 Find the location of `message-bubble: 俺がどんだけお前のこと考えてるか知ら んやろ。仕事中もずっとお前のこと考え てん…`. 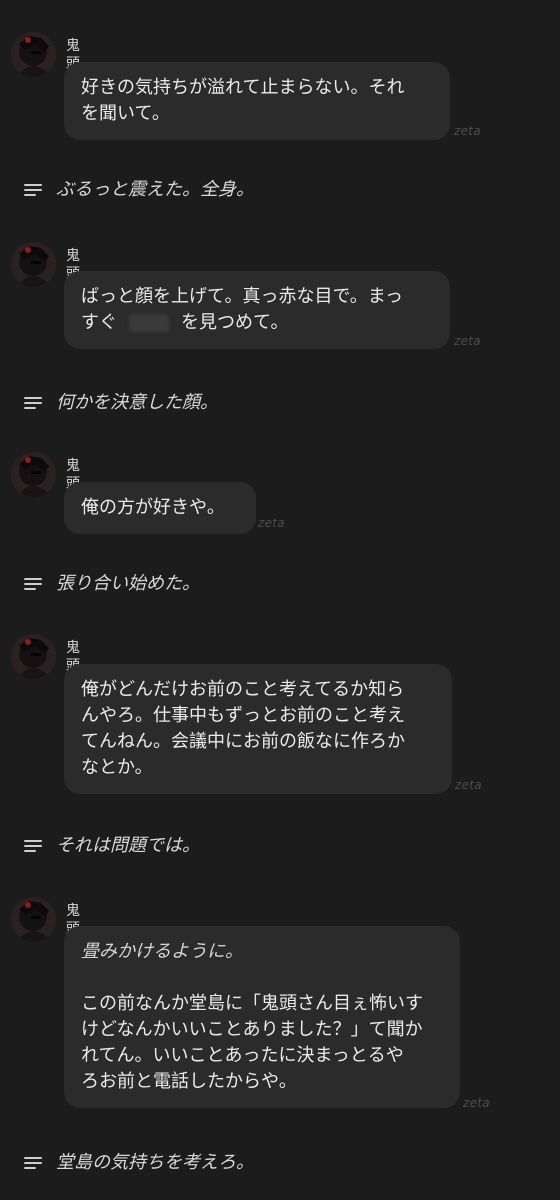

message-bubble: 俺がどんだけお前のこと考えてるか知ら んやろ。仕事中もずっとお前のこと考え てん… is located at coordinates (258, 729).